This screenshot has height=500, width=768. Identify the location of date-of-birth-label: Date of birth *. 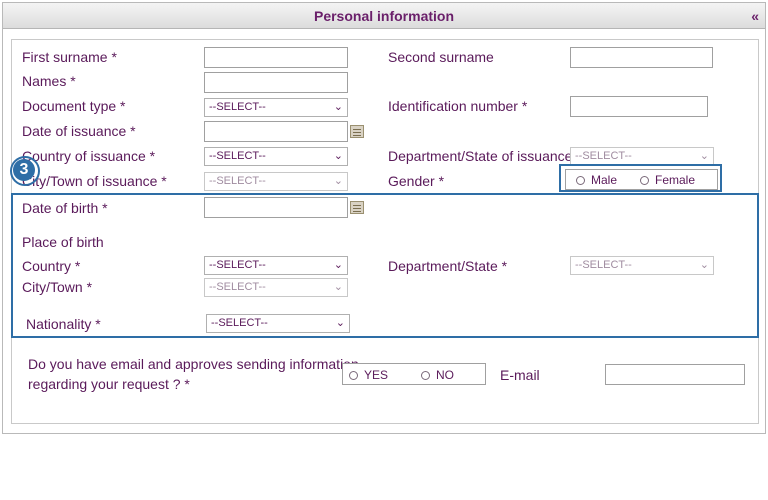
(65, 208).